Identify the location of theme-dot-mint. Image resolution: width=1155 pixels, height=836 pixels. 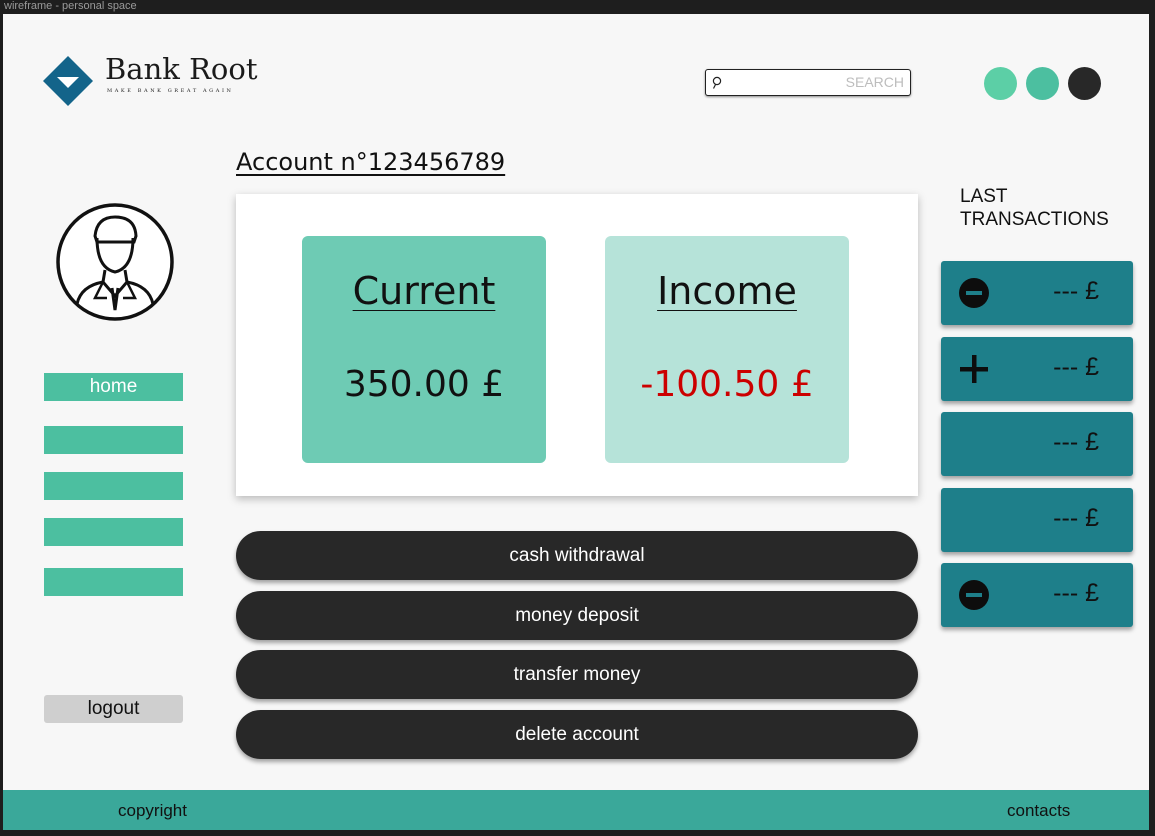
(1000, 83).